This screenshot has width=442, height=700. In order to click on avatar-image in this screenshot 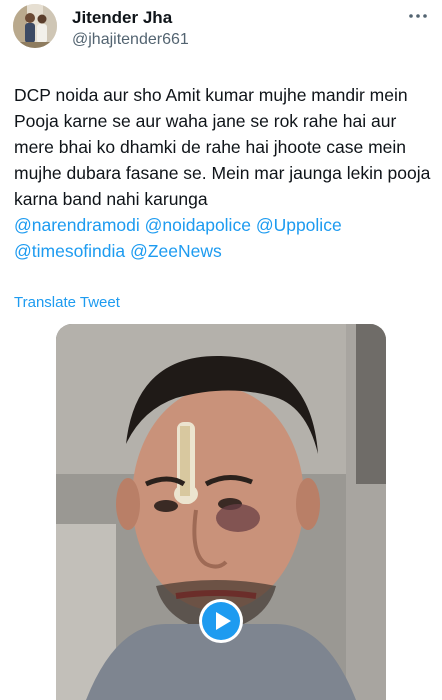, I will do `click(35, 26)`.